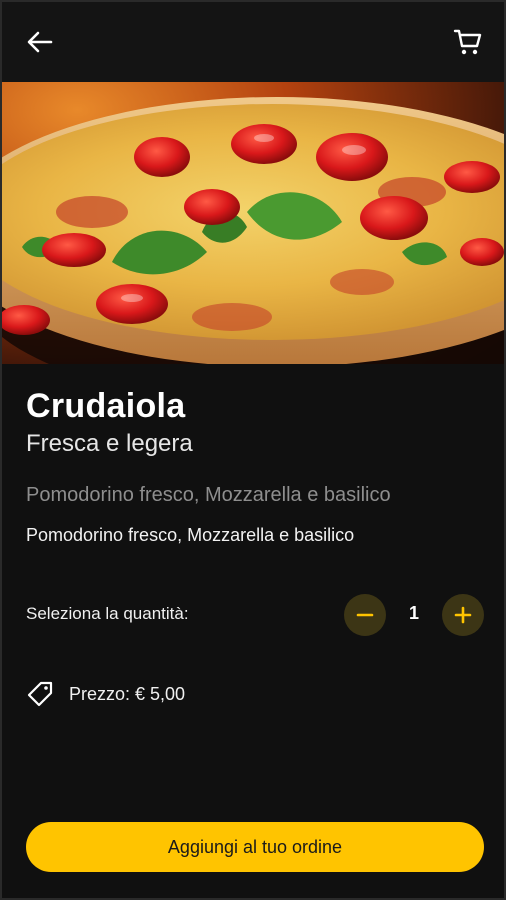  Describe the element at coordinates (208, 495) in the screenshot. I see `product-ingredients-muted: Pomodorino fresco, Mozzarella e basilico` at that location.